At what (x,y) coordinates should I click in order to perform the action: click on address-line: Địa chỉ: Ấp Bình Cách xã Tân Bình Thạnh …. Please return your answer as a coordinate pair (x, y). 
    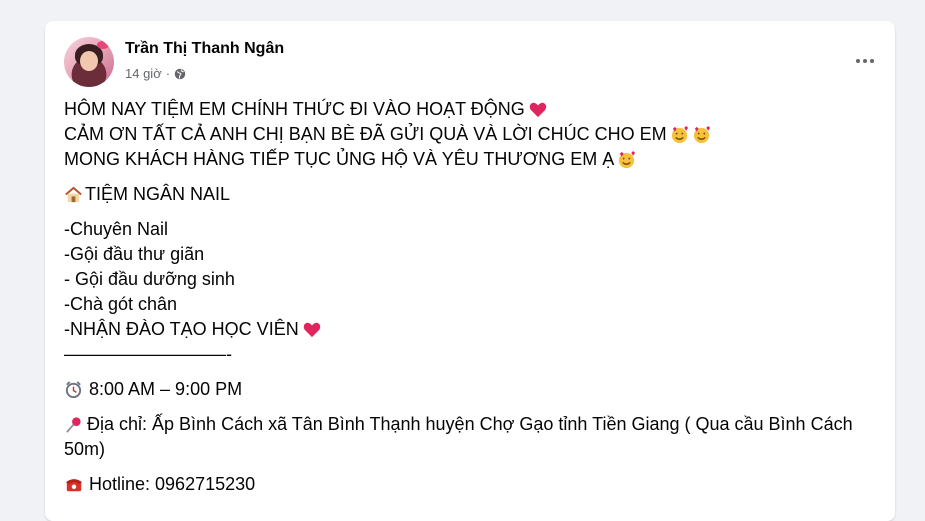
    Looking at the image, I should click on (458, 436).